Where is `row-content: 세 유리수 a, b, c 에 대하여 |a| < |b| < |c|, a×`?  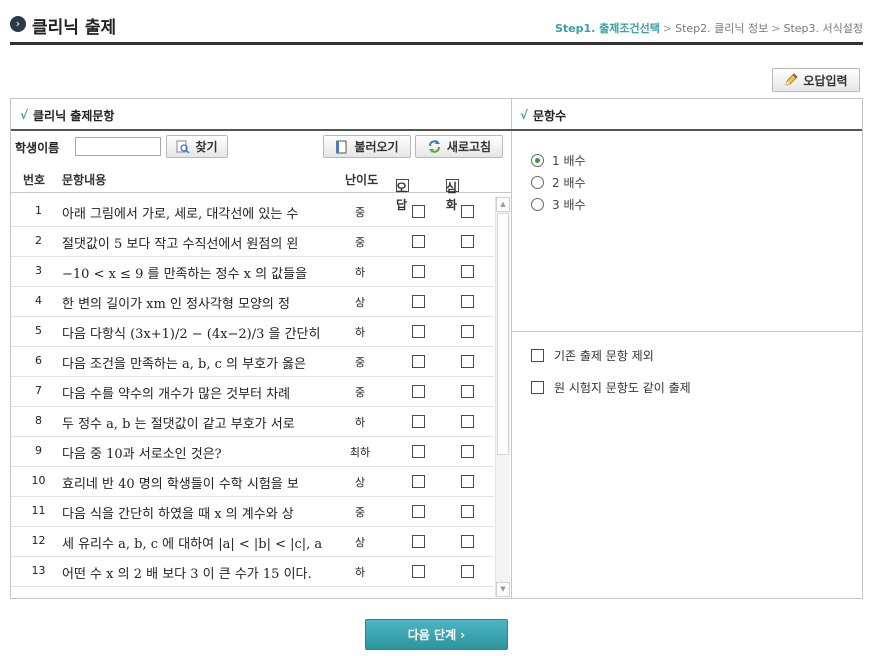
row-content: 세 유리수 a, b, c 에 대하여 |a| < |b| < |c|, a× is located at coordinates (193, 542).